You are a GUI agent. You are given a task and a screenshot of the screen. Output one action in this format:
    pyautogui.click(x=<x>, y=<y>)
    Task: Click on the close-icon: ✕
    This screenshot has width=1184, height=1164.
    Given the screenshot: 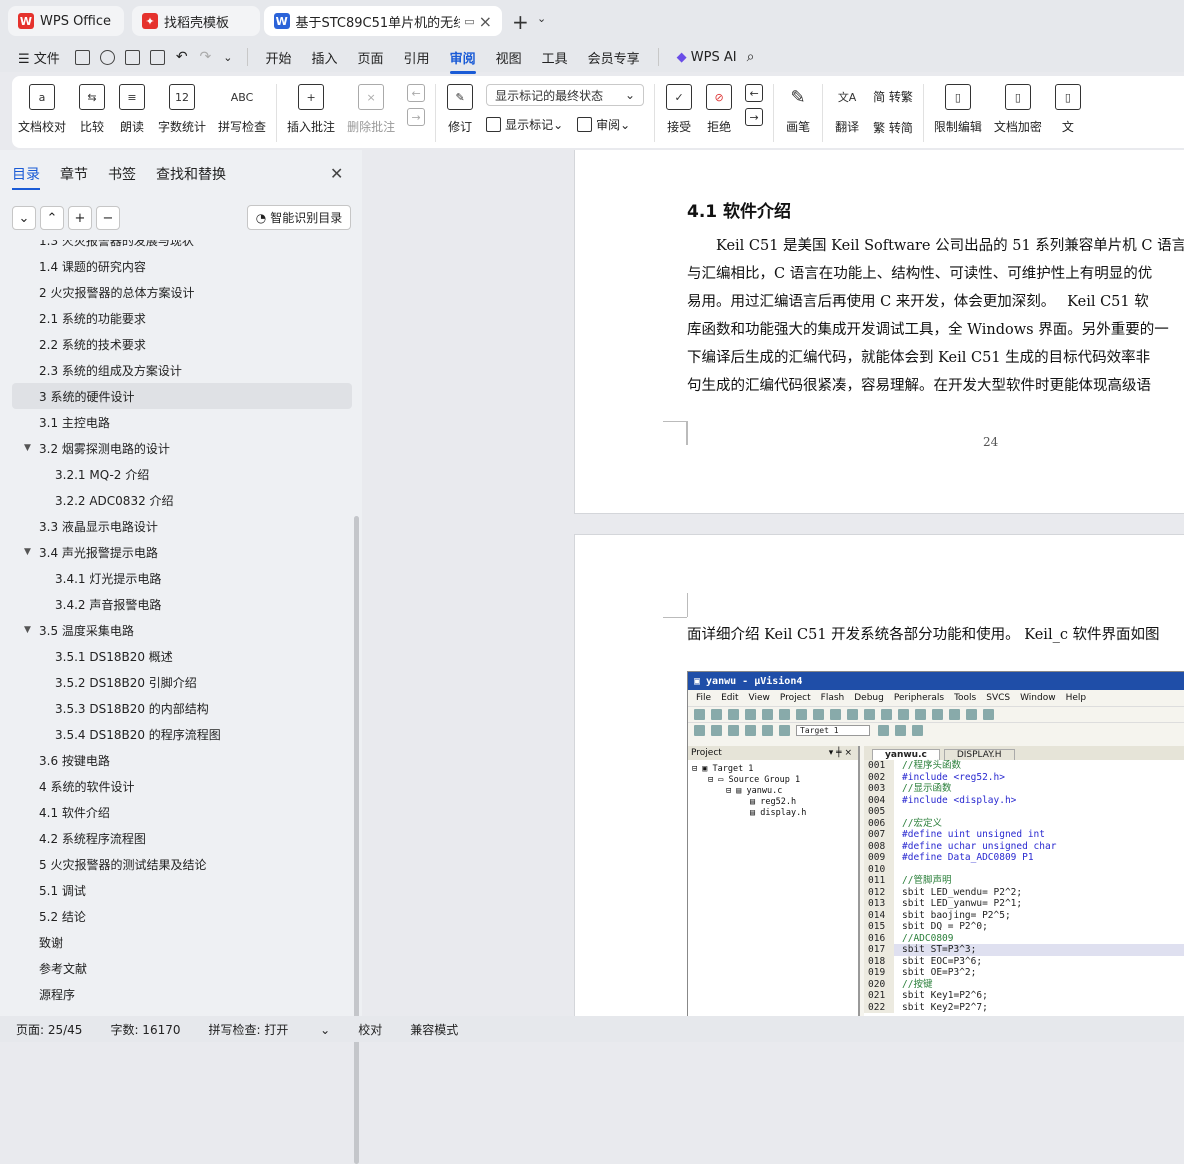 What is the action you would take?
    pyautogui.click(x=336, y=173)
    